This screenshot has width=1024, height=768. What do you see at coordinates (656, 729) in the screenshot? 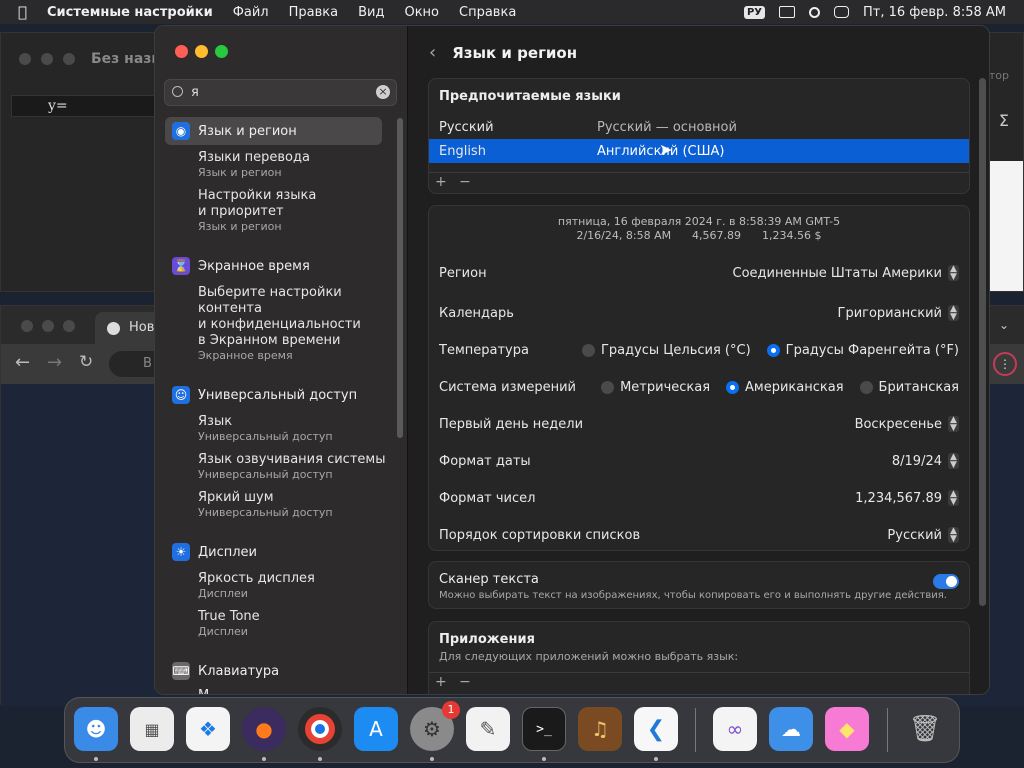
I see `vscode-icon: ❮` at bounding box center [656, 729].